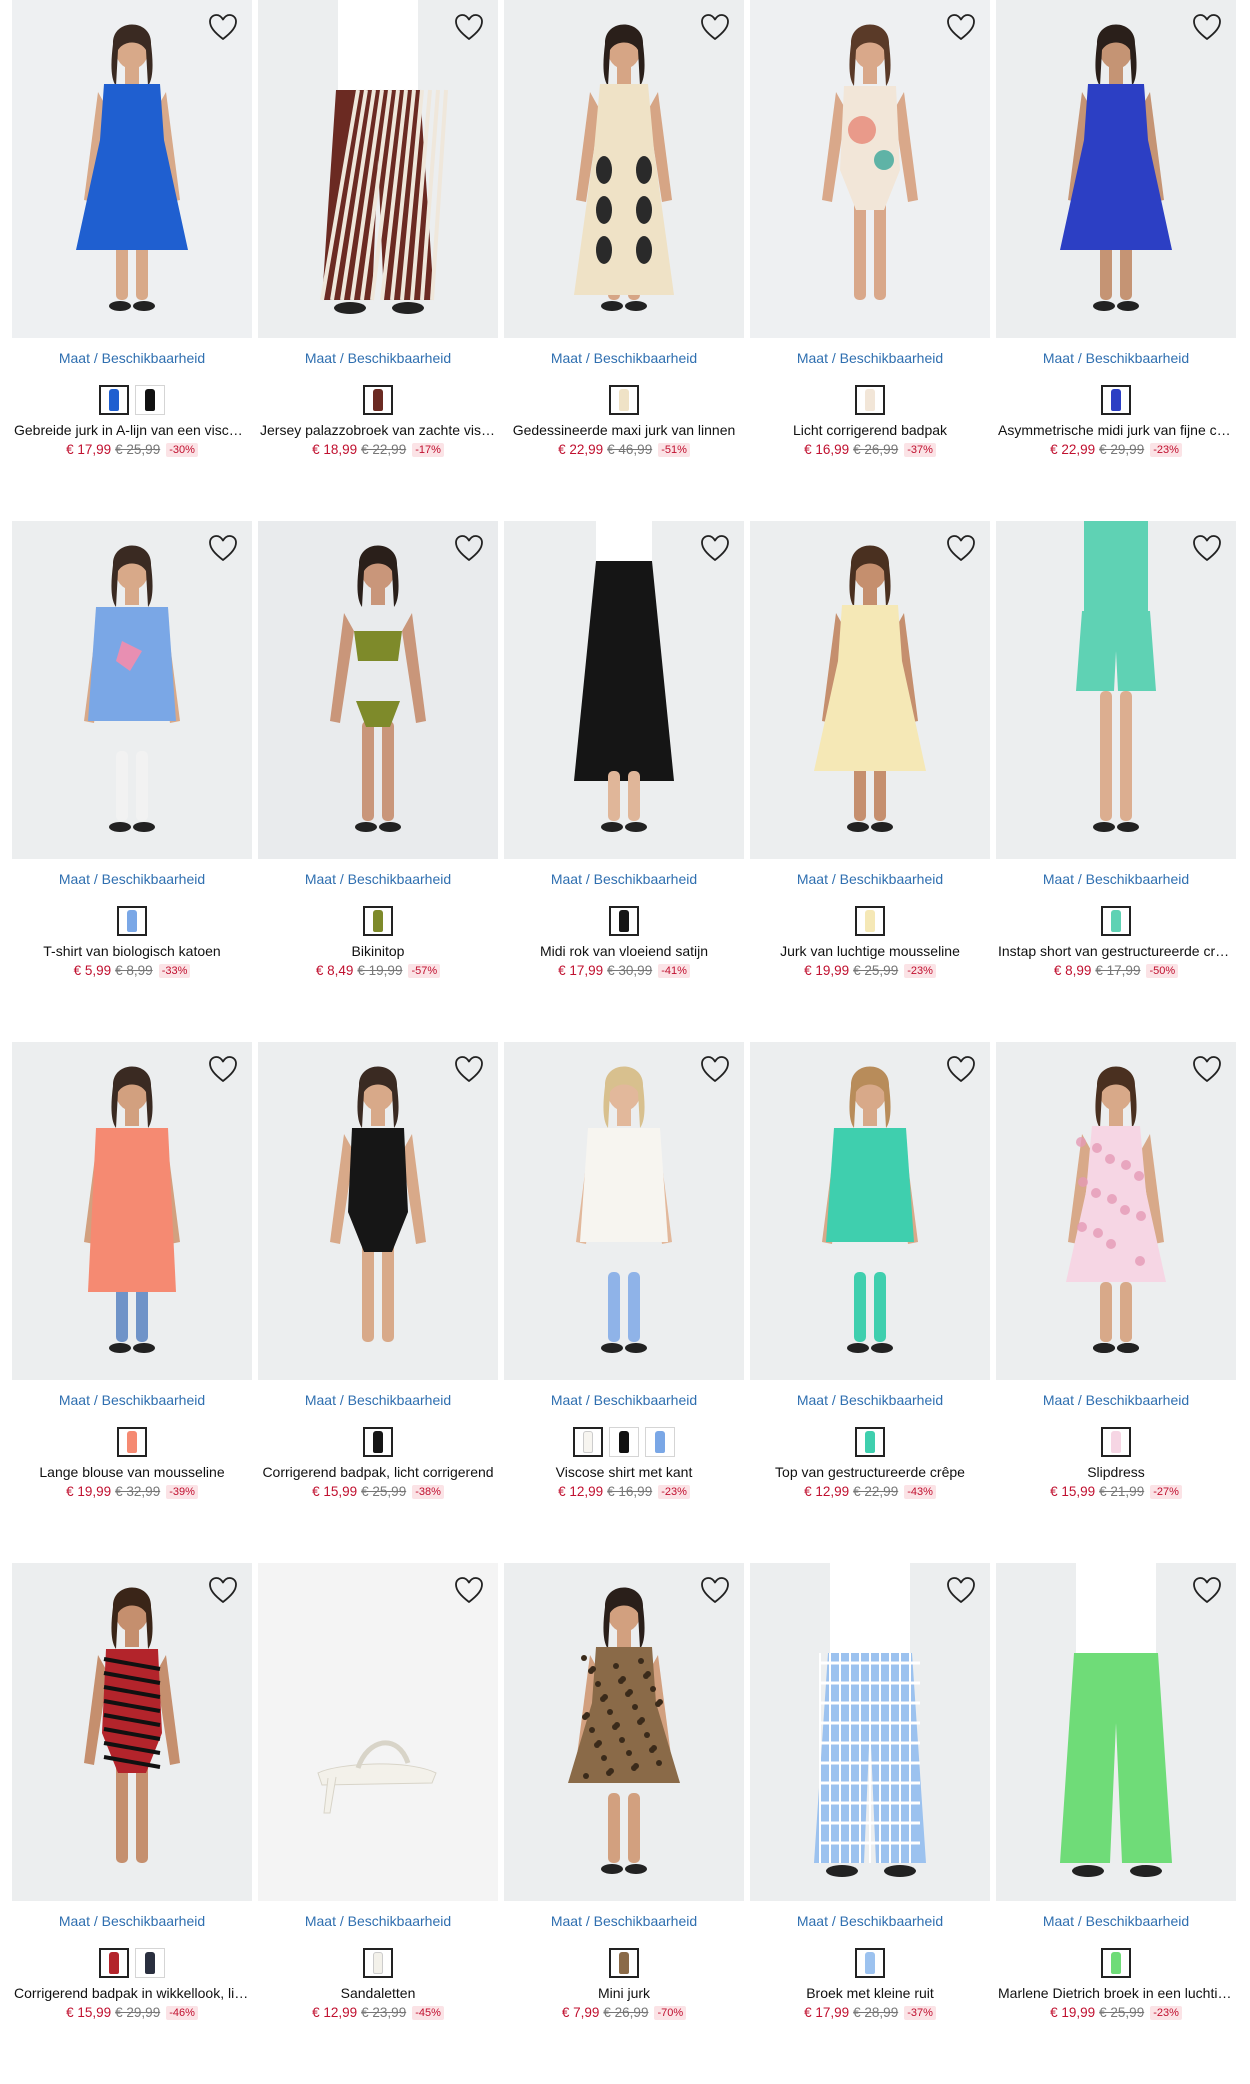 The width and height of the screenshot is (1250, 2084). What do you see at coordinates (624, 1472) in the screenshot?
I see `product-name: Viscose shirt met kant` at bounding box center [624, 1472].